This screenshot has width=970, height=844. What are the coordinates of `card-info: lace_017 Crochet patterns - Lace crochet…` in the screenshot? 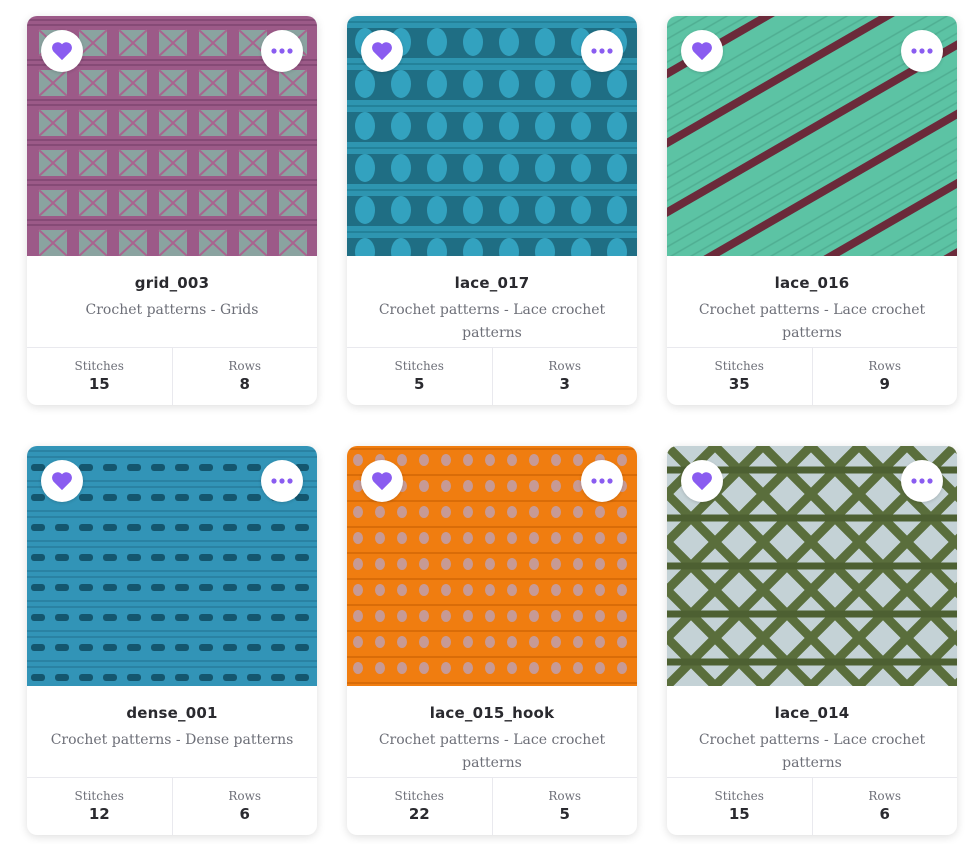 It's located at (492, 302).